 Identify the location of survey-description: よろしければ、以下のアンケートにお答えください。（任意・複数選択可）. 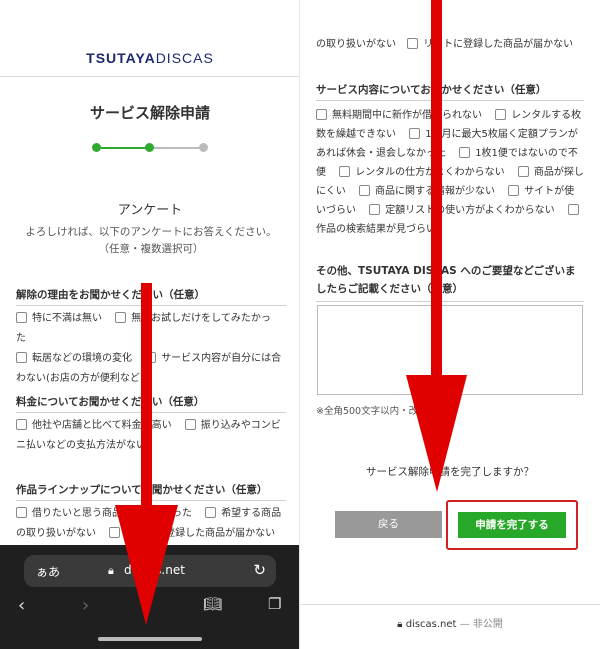
(151, 240).